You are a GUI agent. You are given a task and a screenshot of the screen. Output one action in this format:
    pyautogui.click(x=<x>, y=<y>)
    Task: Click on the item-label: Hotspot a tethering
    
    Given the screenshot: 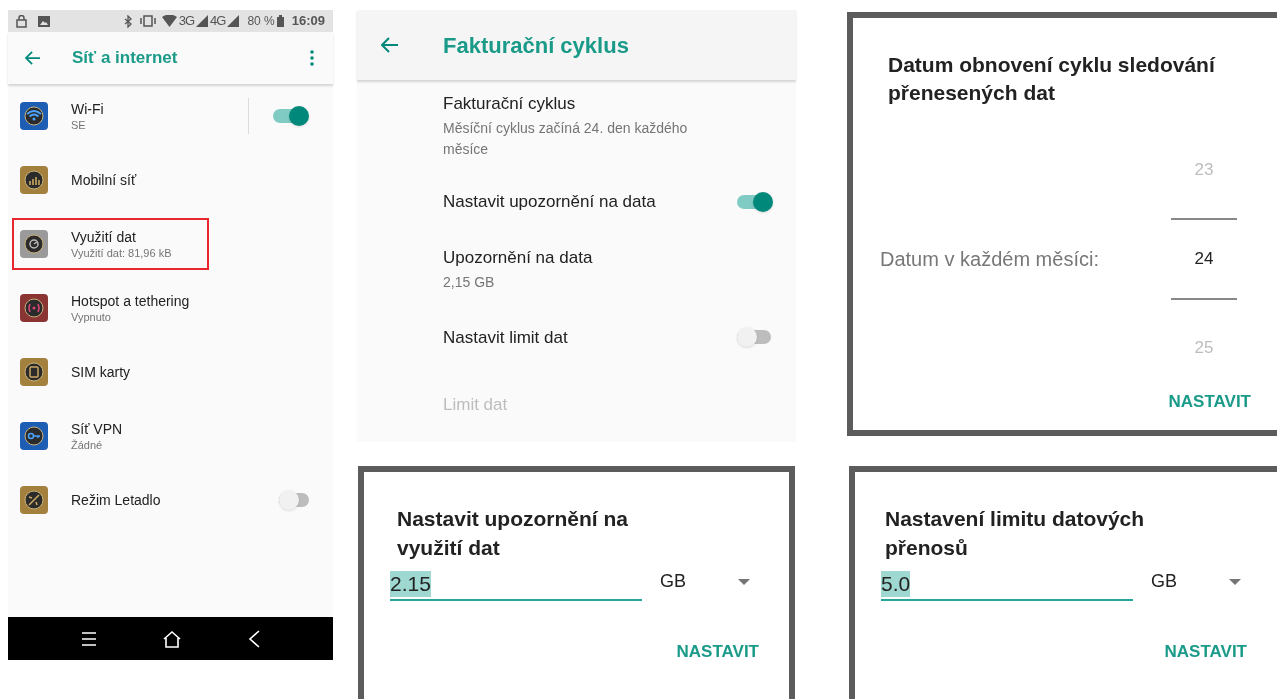 What is the action you would take?
    pyautogui.click(x=130, y=300)
    